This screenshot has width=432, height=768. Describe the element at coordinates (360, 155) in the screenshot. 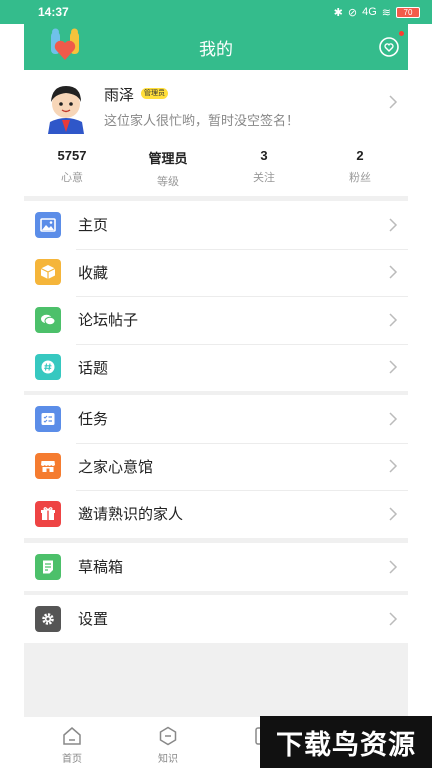

I see `stat-value: 2` at that location.